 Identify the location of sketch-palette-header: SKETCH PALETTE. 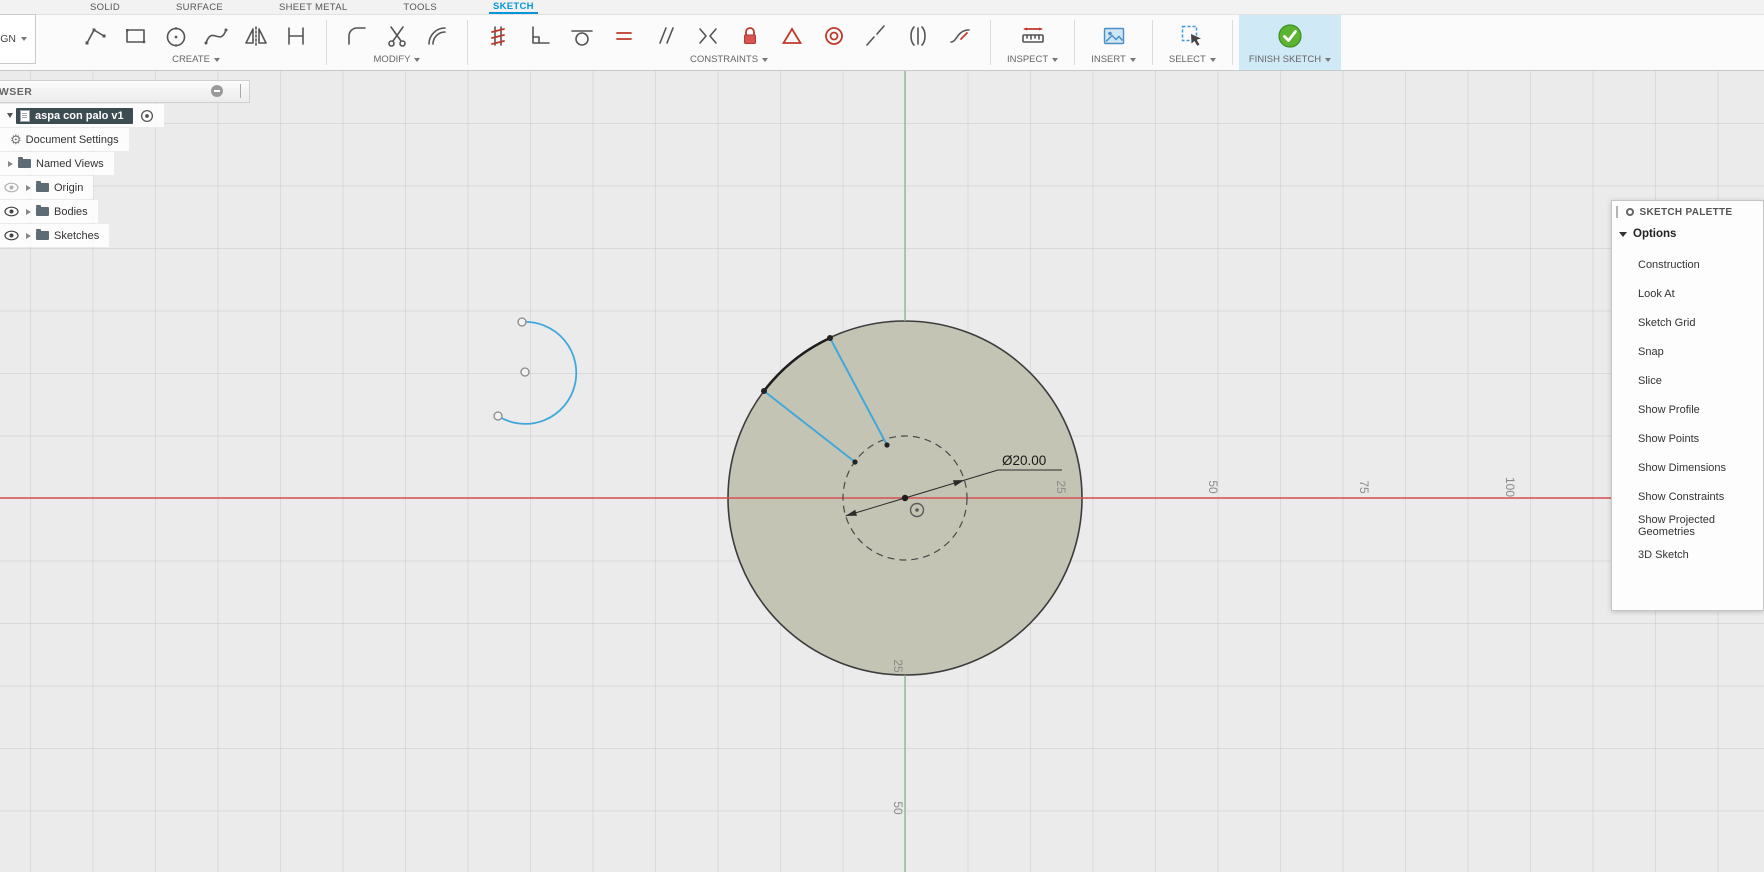
(1687, 212).